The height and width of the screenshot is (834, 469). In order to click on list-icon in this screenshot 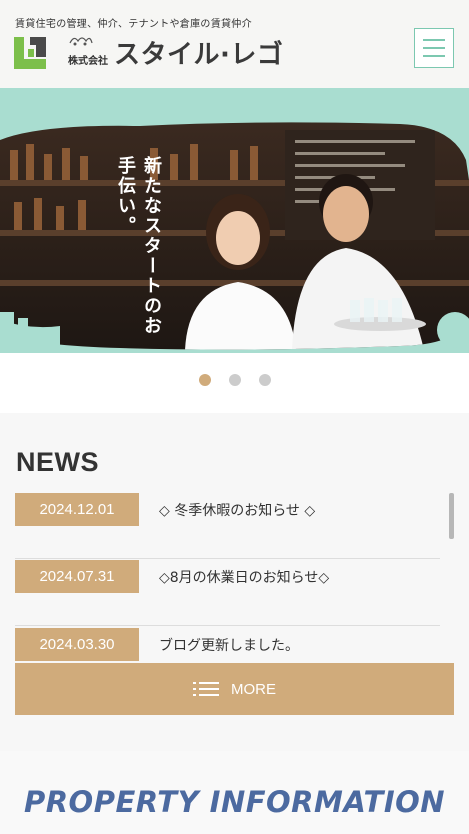, I will do `click(206, 689)`.